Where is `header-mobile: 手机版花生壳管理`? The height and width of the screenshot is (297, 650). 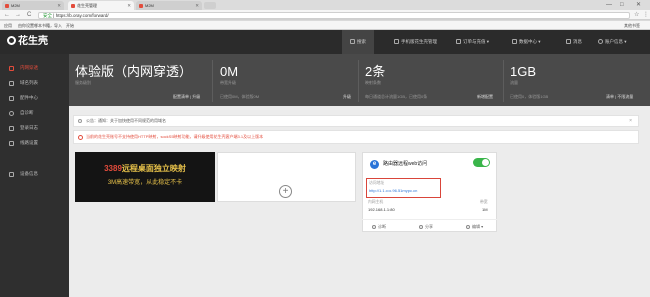
header-mobile: 手机版花生壳管理 is located at coordinates (415, 42).